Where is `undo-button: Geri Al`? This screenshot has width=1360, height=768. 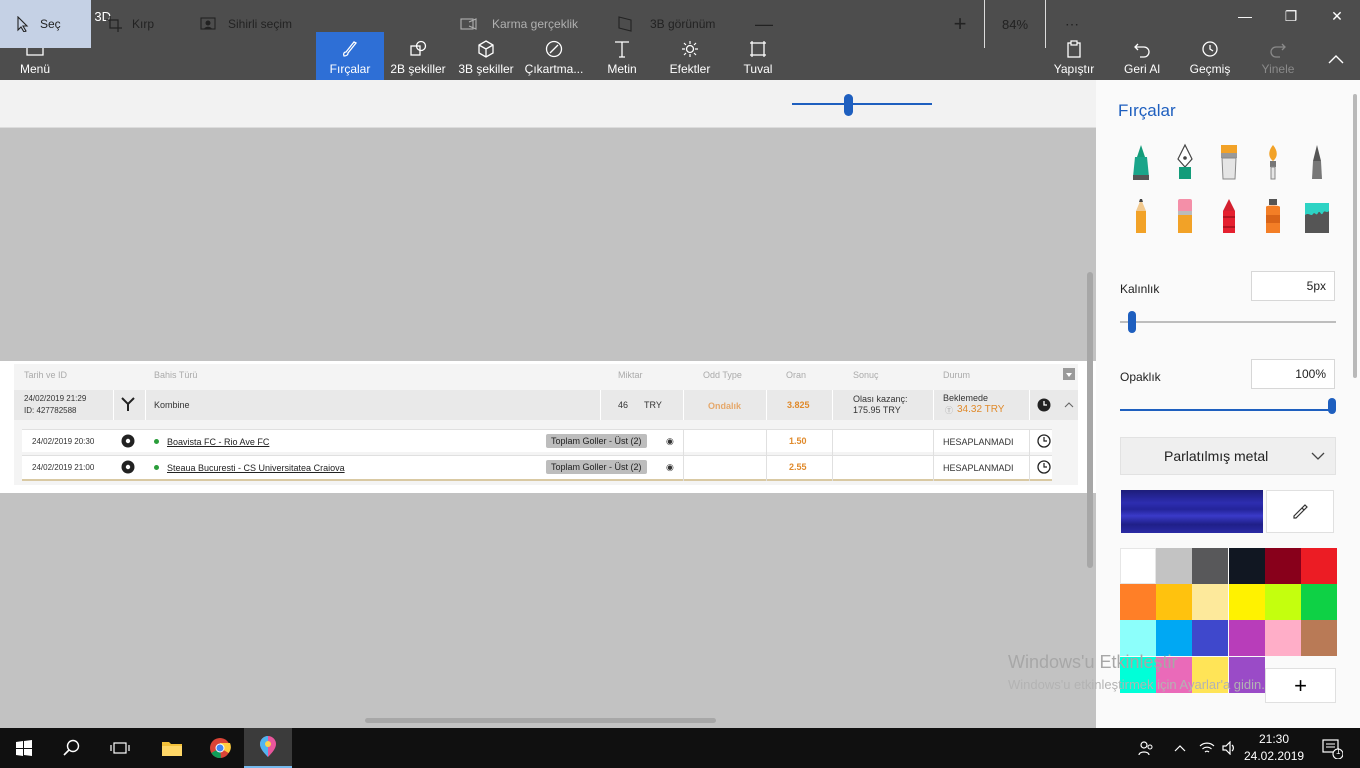
undo-button: Geri Al is located at coordinates (1142, 56).